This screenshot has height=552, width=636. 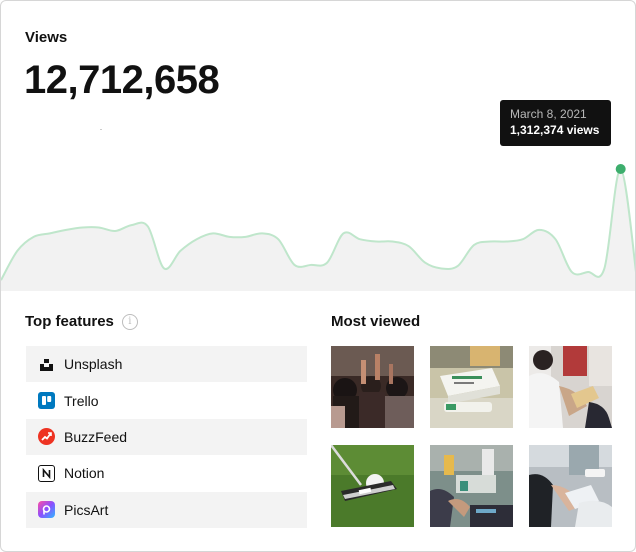 What do you see at coordinates (471, 486) in the screenshot?
I see `thumbnail-lab-photo` at bounding box center [471, 486].